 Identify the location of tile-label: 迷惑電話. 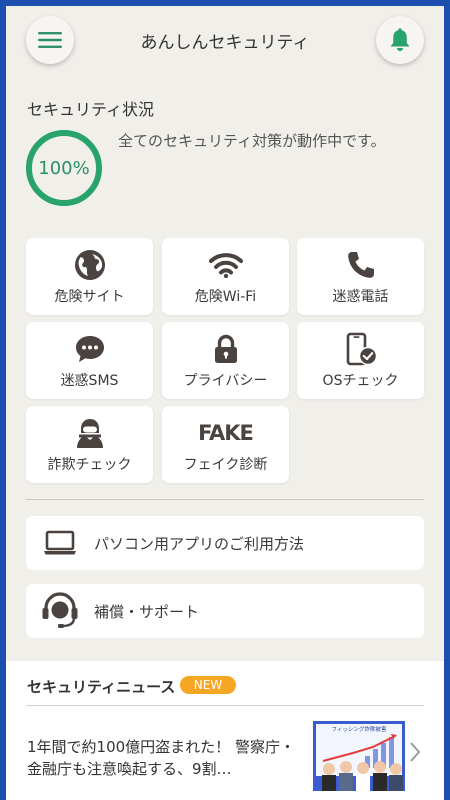
(360, 297).